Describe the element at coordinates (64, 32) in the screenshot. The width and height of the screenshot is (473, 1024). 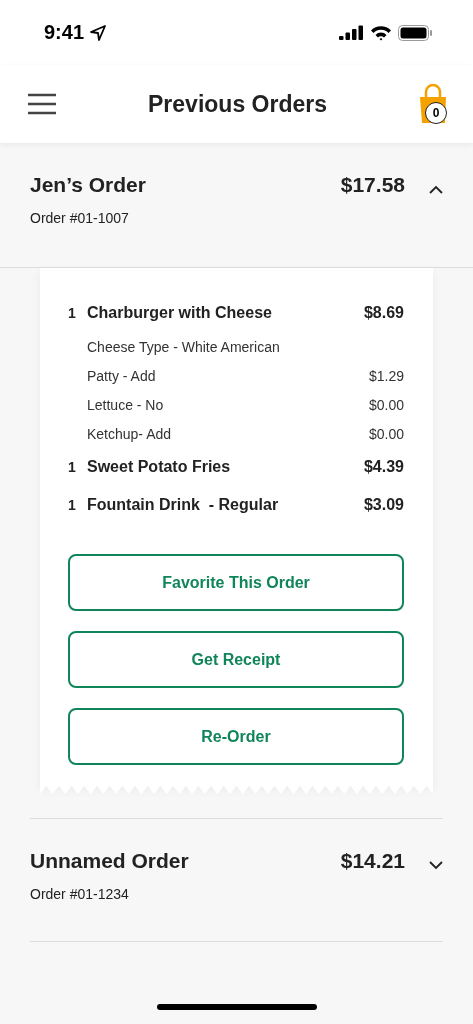
I see `status-time: 9:41` at that location.